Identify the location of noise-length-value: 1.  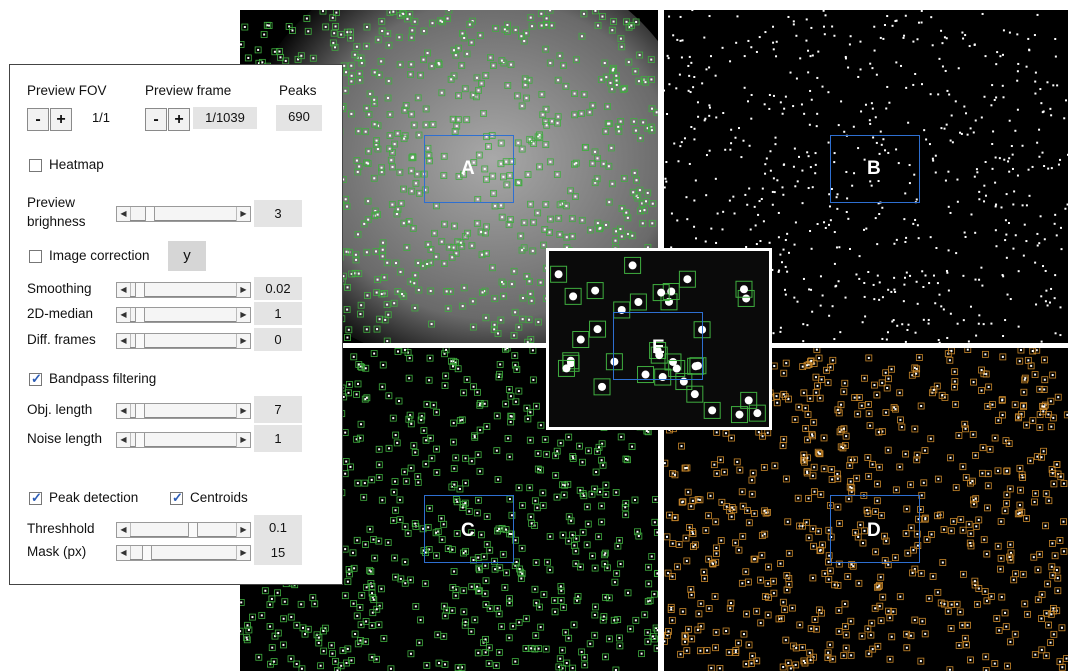
(278, 438).